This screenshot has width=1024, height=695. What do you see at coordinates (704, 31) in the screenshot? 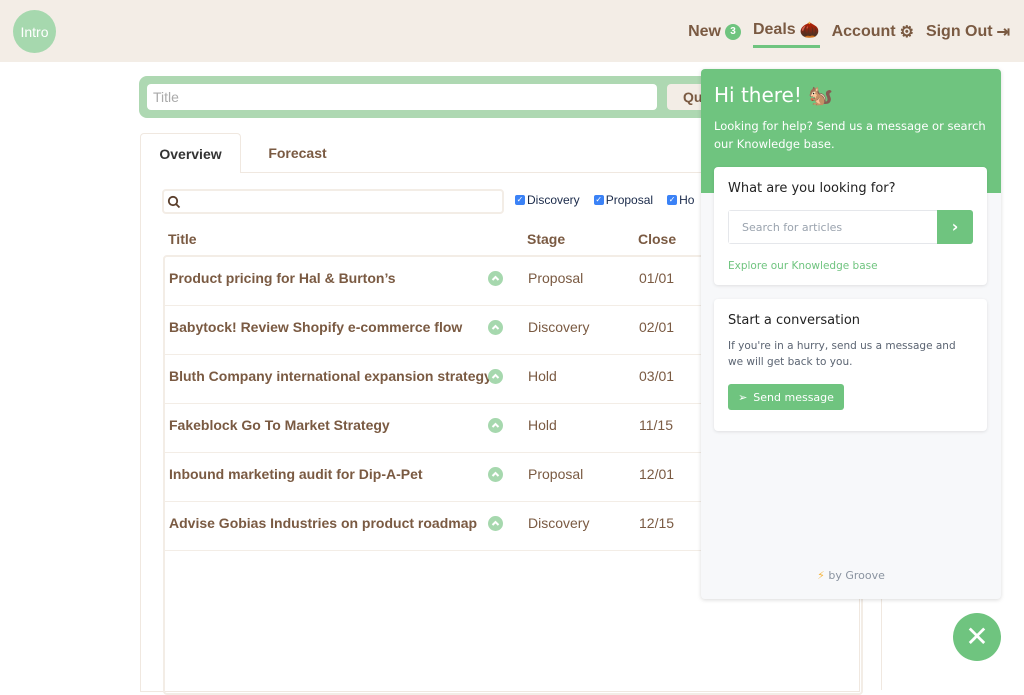
I see `nav-new-label: New` at bounding box center [704, 31].